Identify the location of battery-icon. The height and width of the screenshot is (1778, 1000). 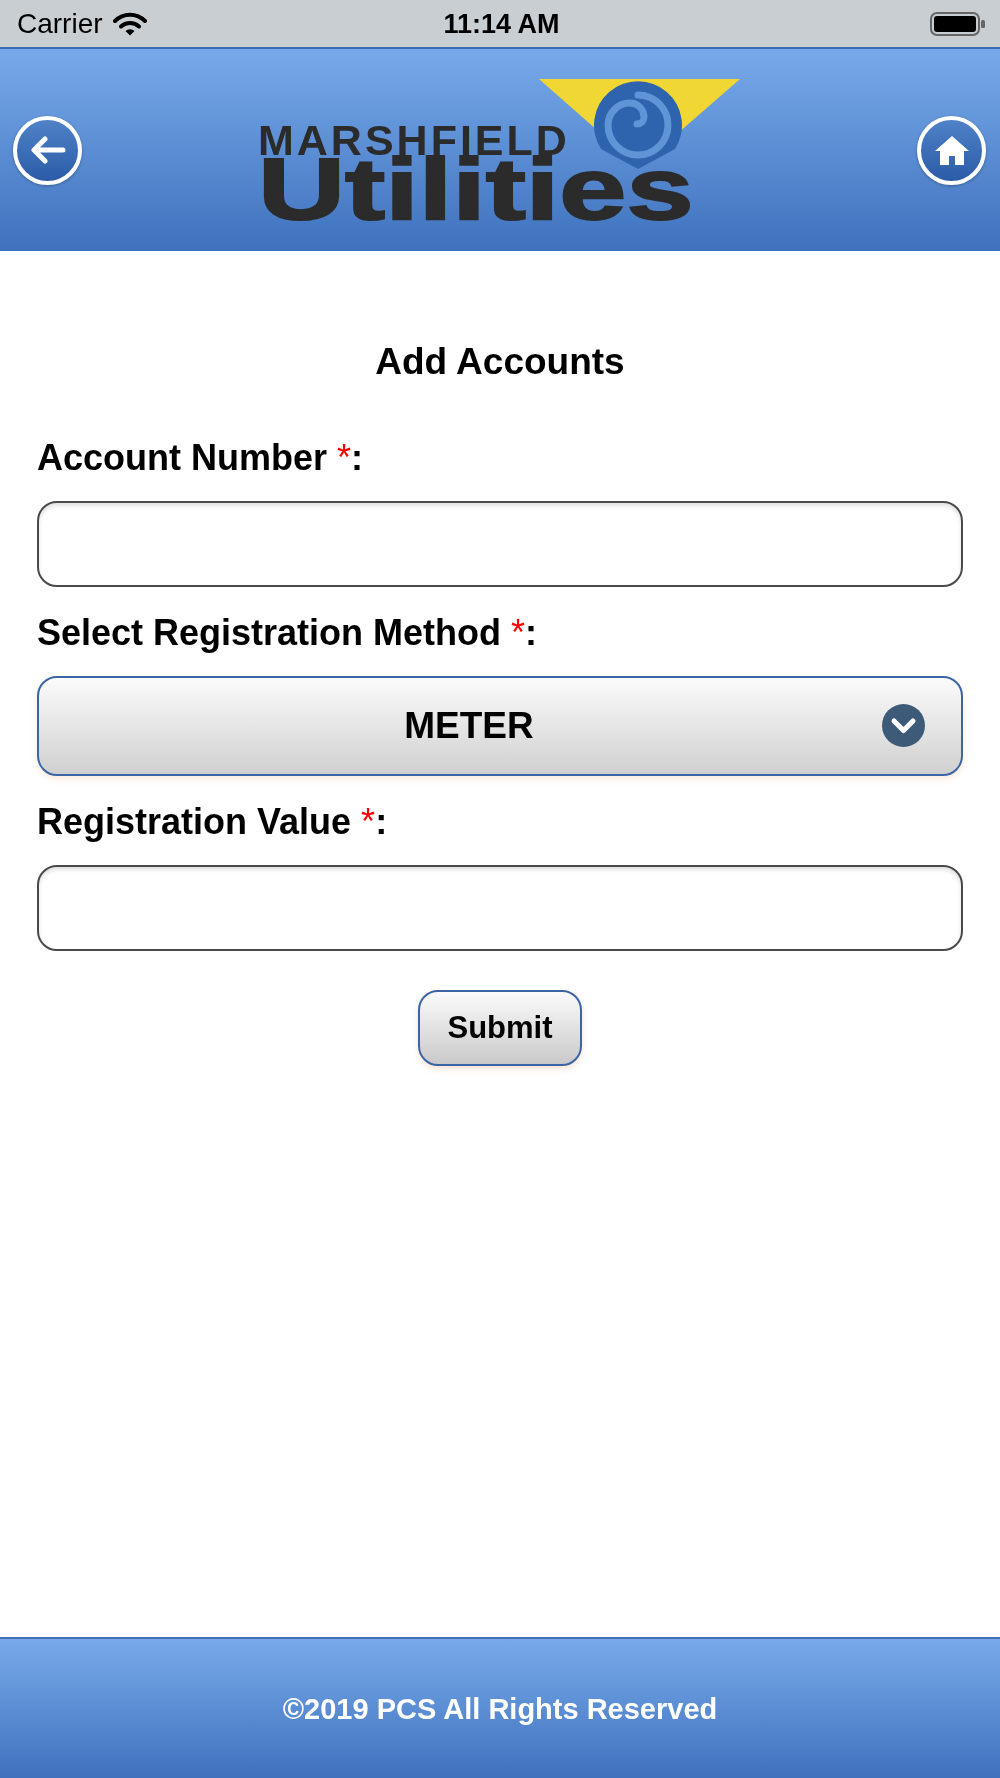
(958, 23).